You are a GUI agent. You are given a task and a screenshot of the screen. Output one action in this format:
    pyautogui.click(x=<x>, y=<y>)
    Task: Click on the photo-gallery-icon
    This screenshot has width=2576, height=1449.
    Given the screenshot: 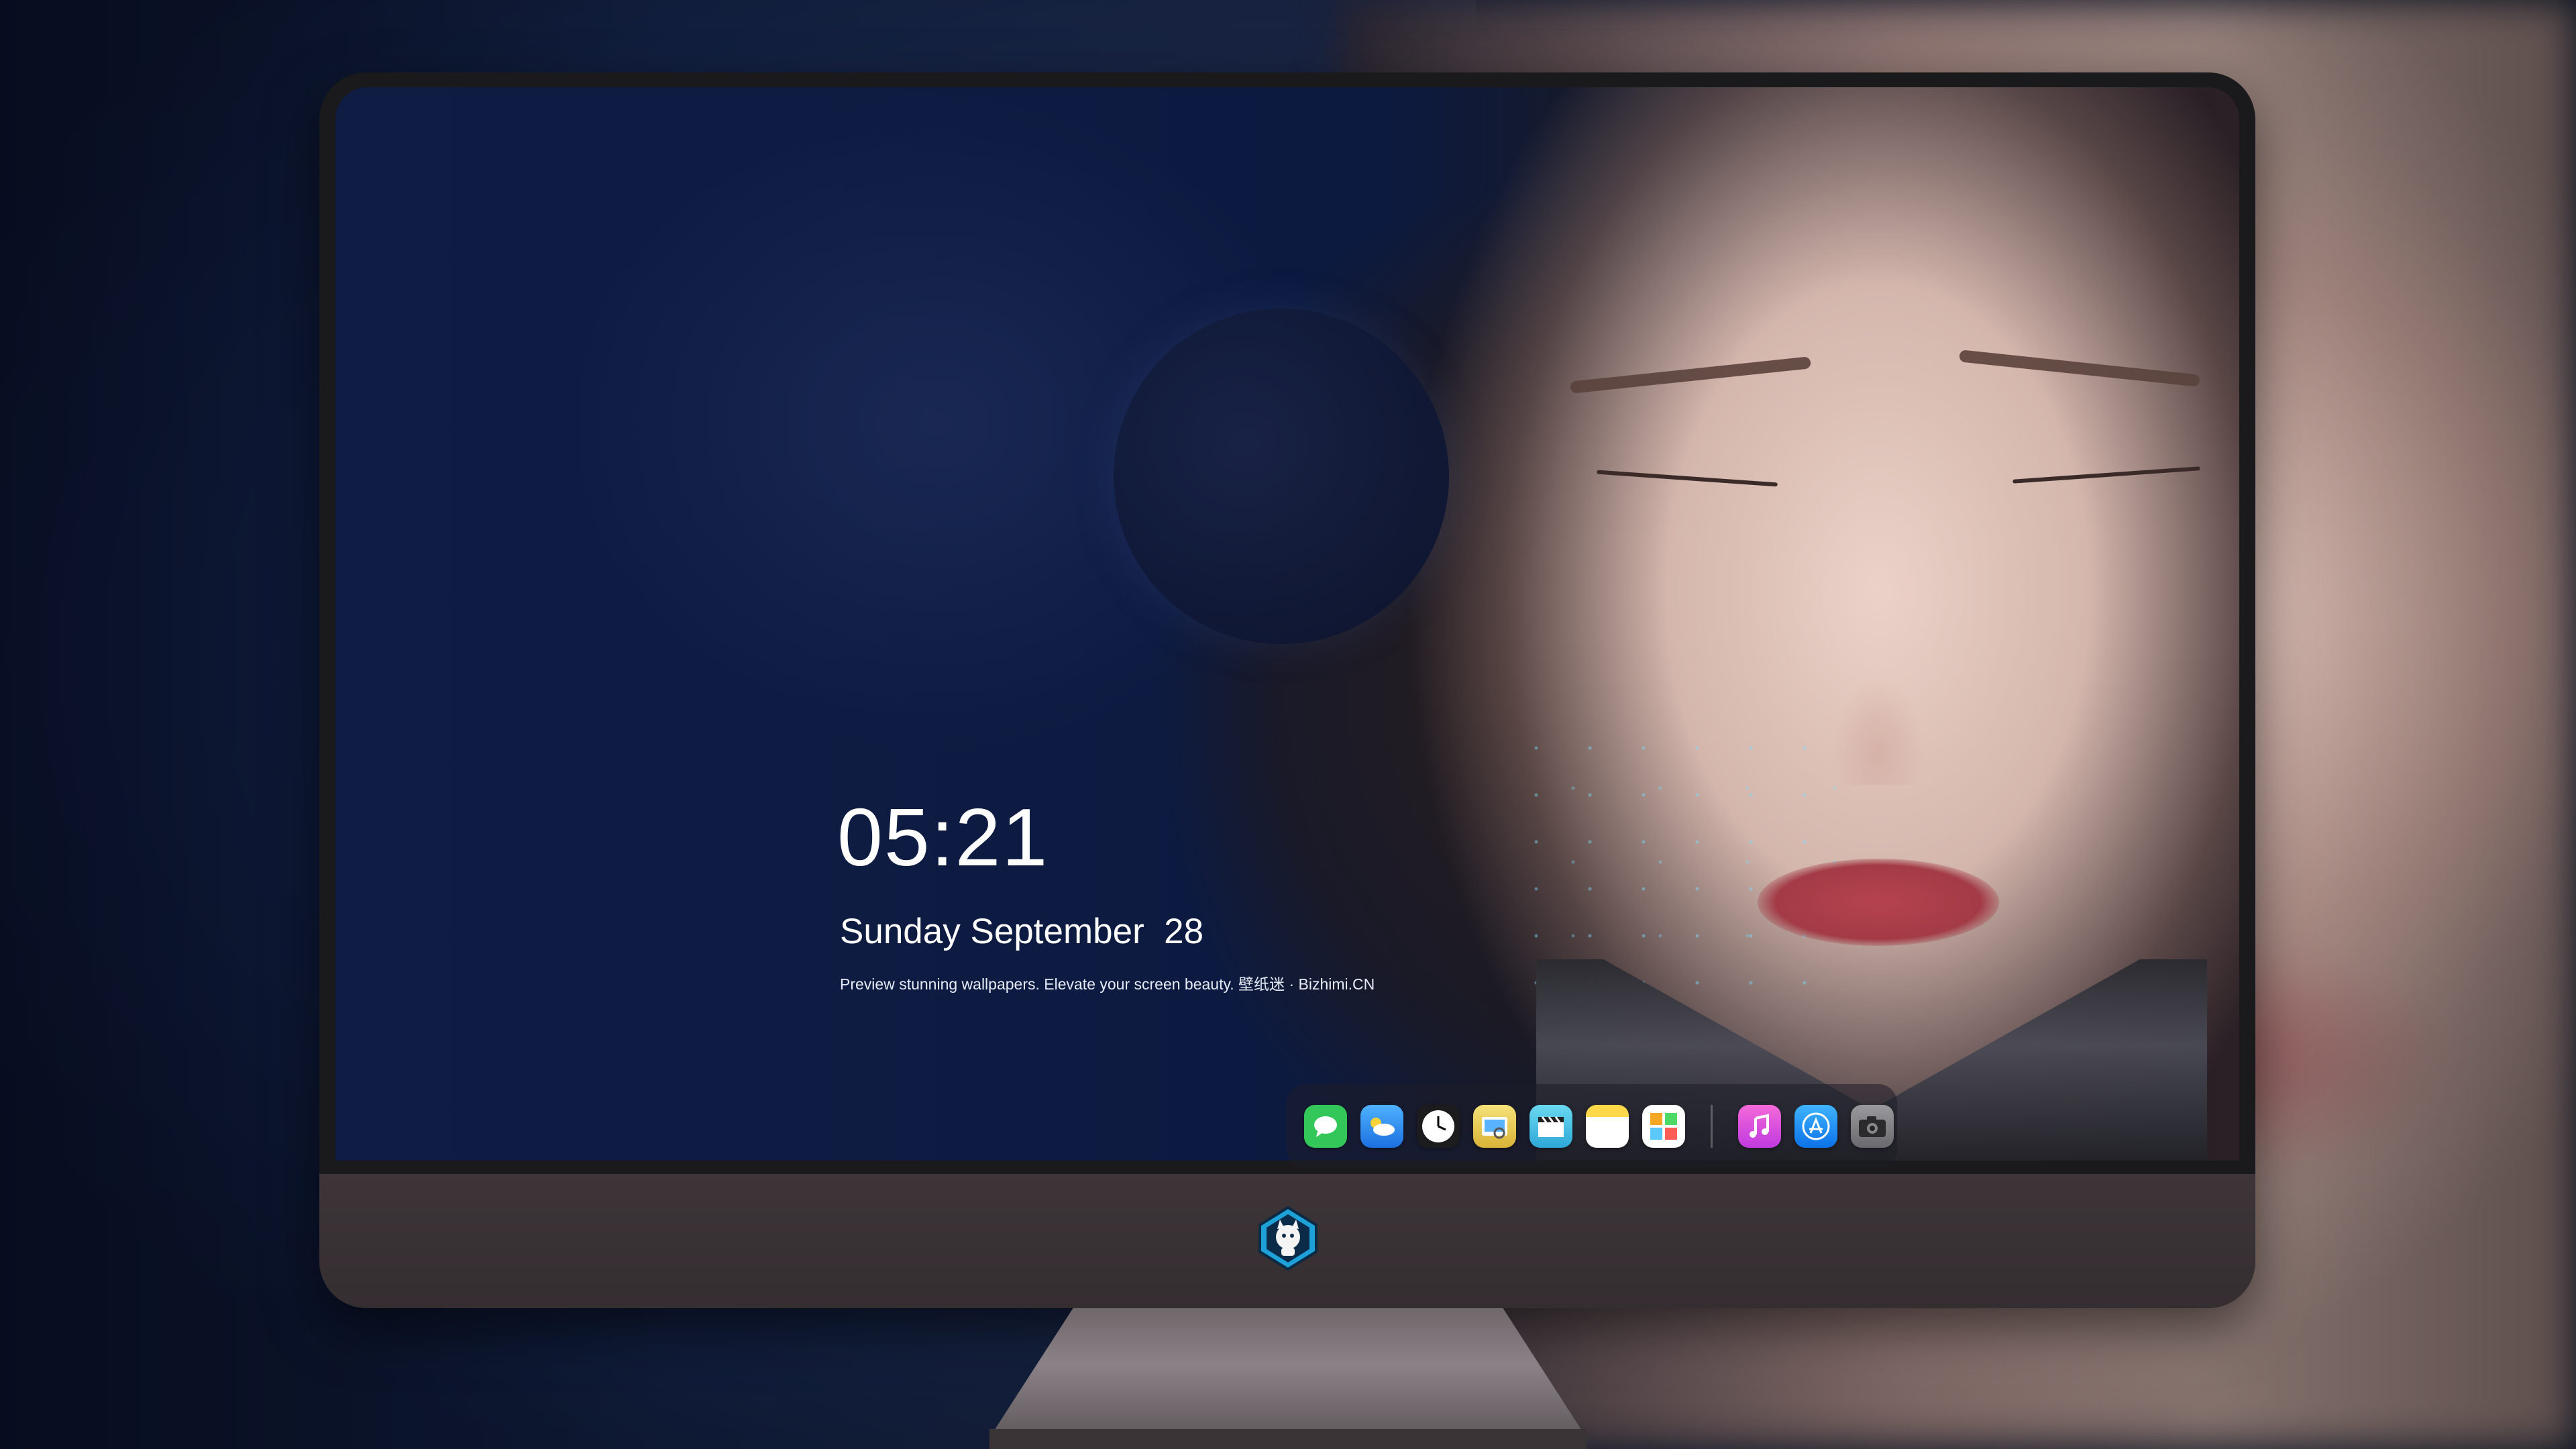 What is the action you would take?
    pyautogui.click(x=1663, y=1126)
    